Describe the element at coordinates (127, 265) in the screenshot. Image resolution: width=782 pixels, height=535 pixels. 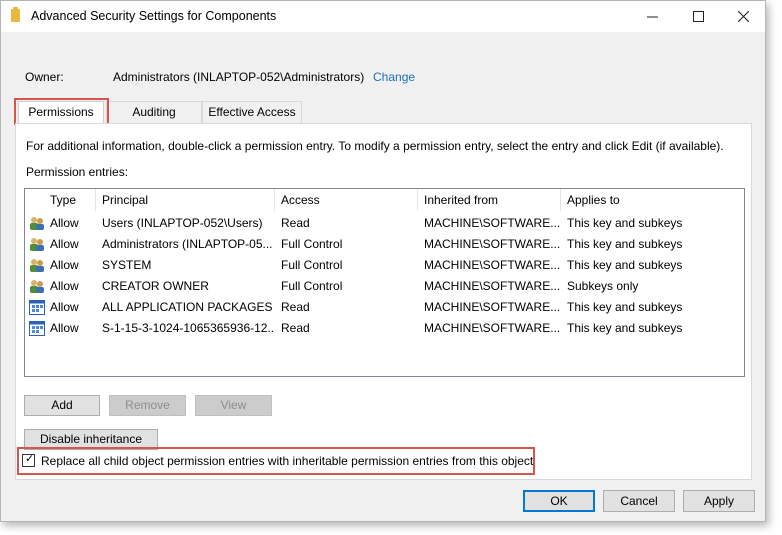
I see `cell-principal: SYSTEM` at that location.